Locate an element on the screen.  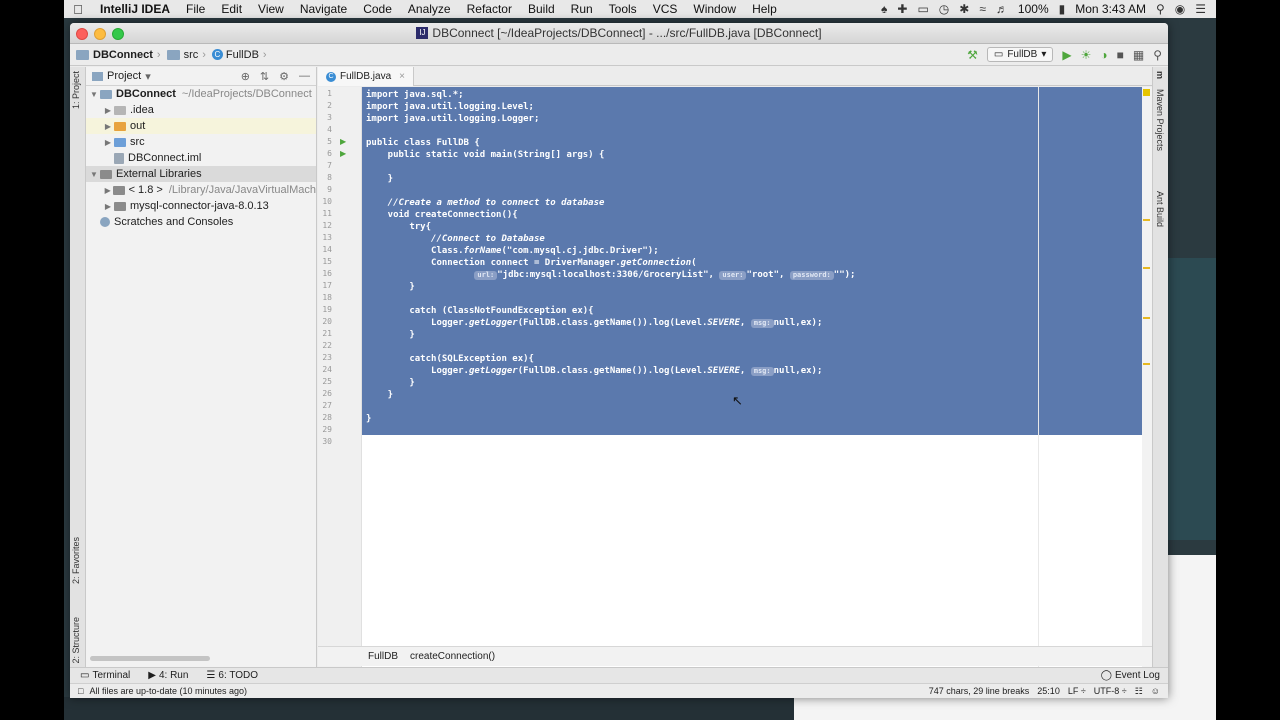
menu-window: Window is located at coordinates (714, 9).